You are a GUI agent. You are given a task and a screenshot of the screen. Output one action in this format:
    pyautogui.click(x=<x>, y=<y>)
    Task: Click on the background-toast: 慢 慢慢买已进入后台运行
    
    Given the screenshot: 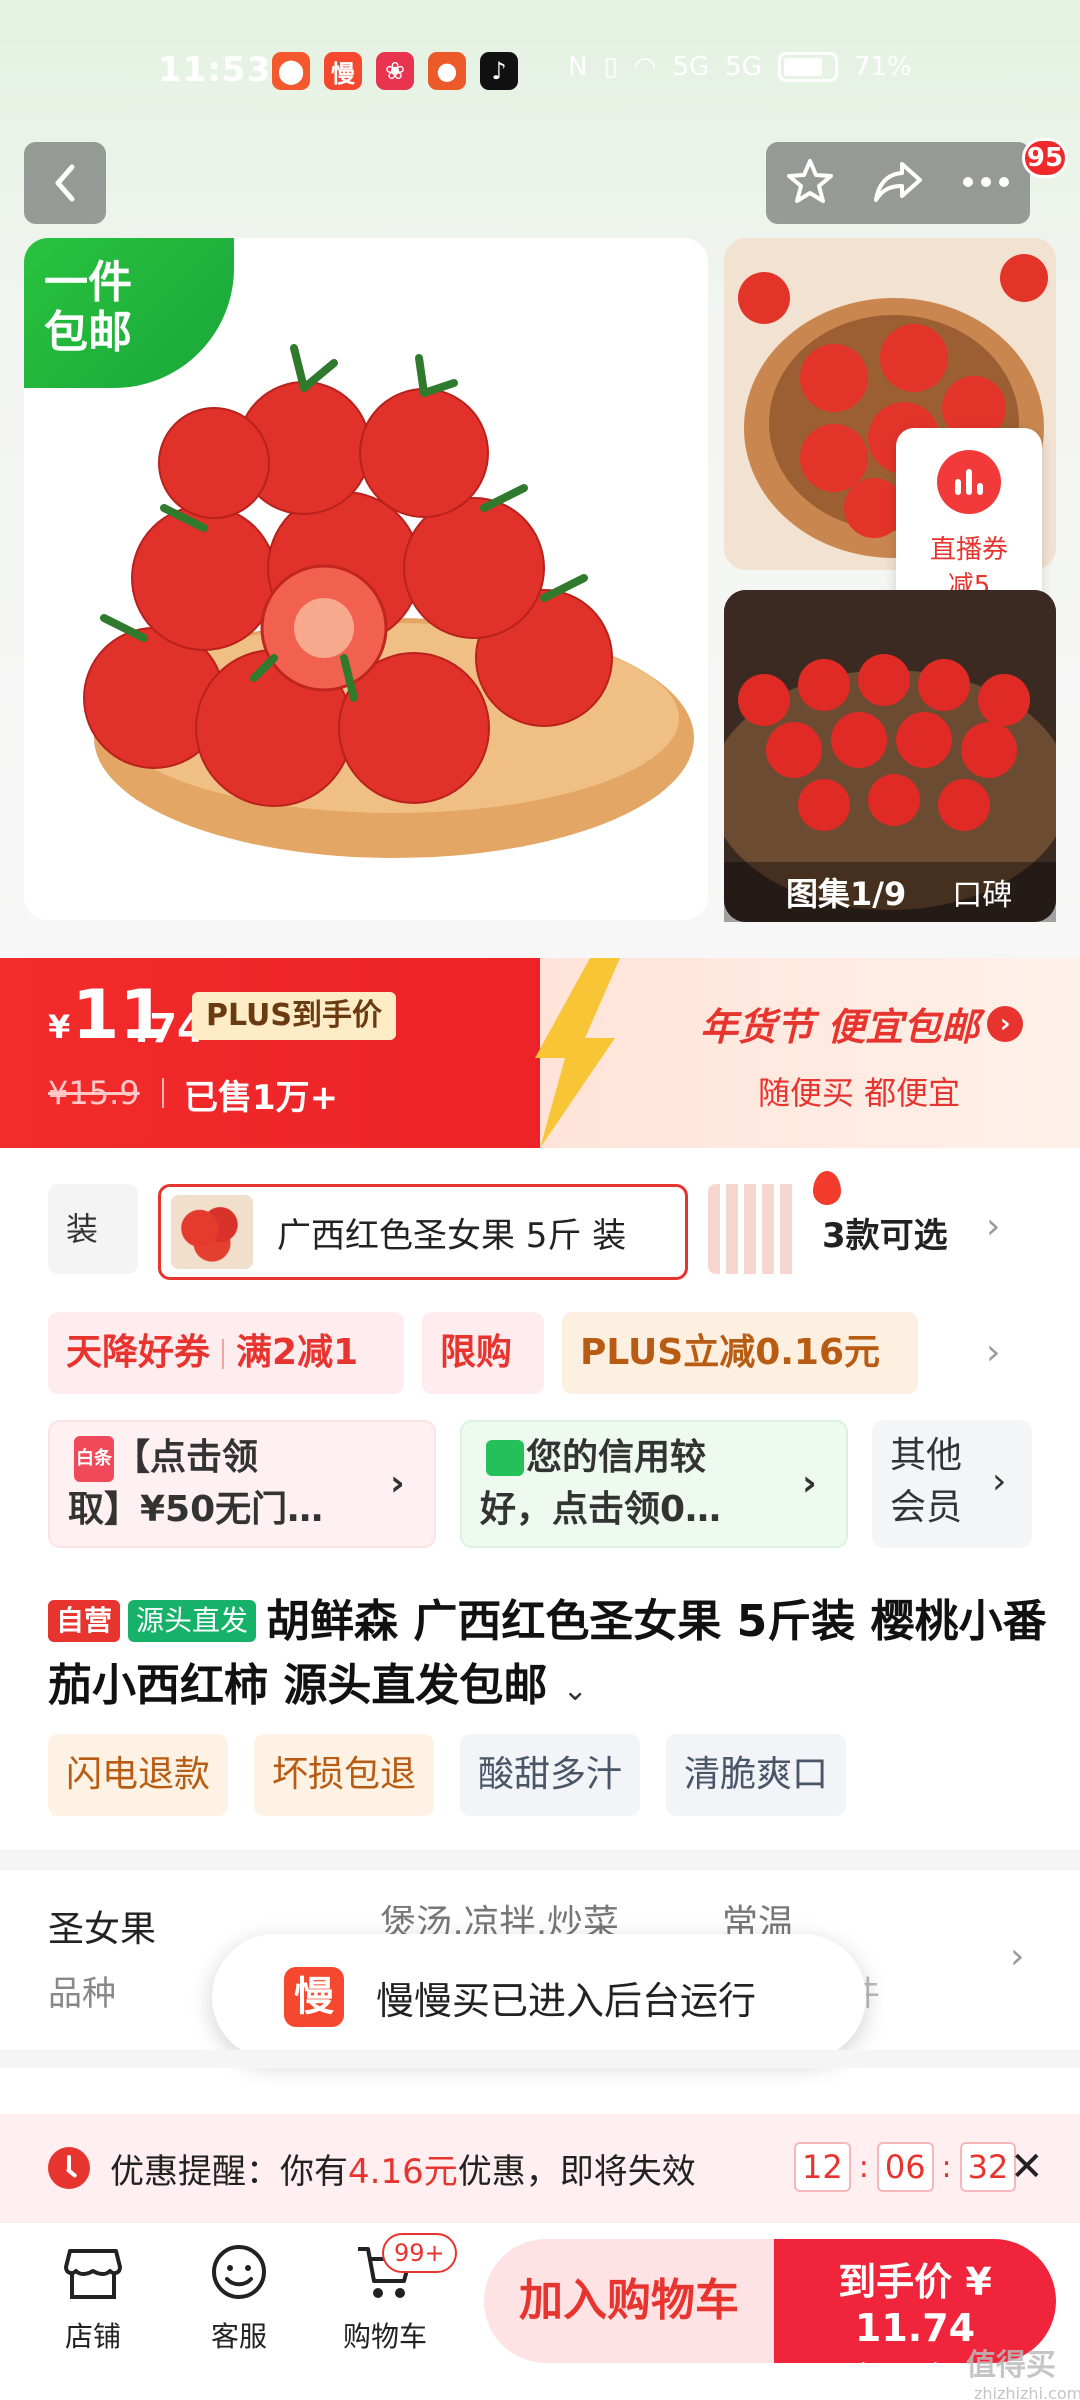 What is the action you would take?
    pyautogui.click(x=539, y=1997)
    